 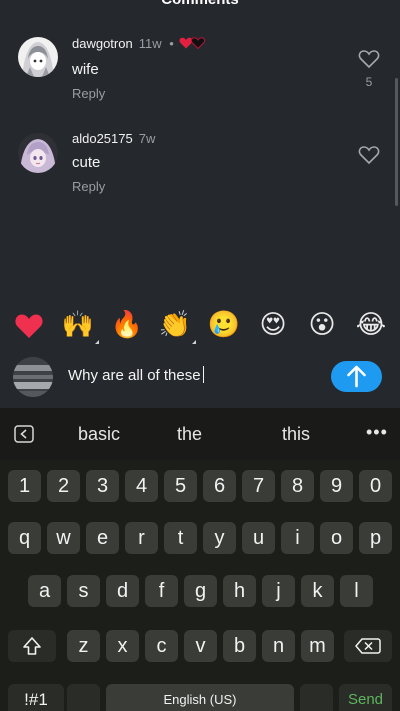 What do you see at coordinates (336, 486) in the screenshot?
I see `key-9: 9` at bounding box center [336, 486].